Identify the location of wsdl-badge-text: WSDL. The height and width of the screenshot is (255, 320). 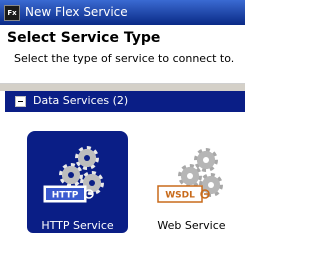
(180, 196).